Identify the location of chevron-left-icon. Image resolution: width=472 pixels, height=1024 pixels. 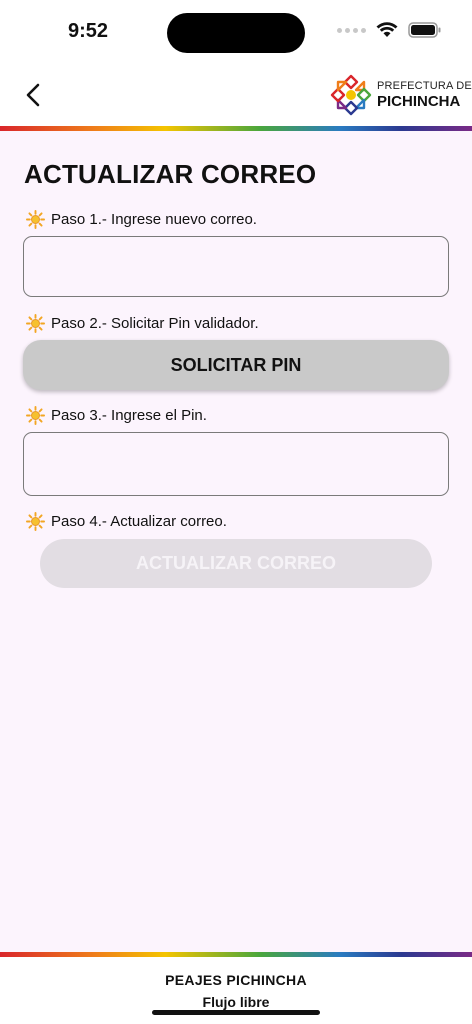
(33, 95).